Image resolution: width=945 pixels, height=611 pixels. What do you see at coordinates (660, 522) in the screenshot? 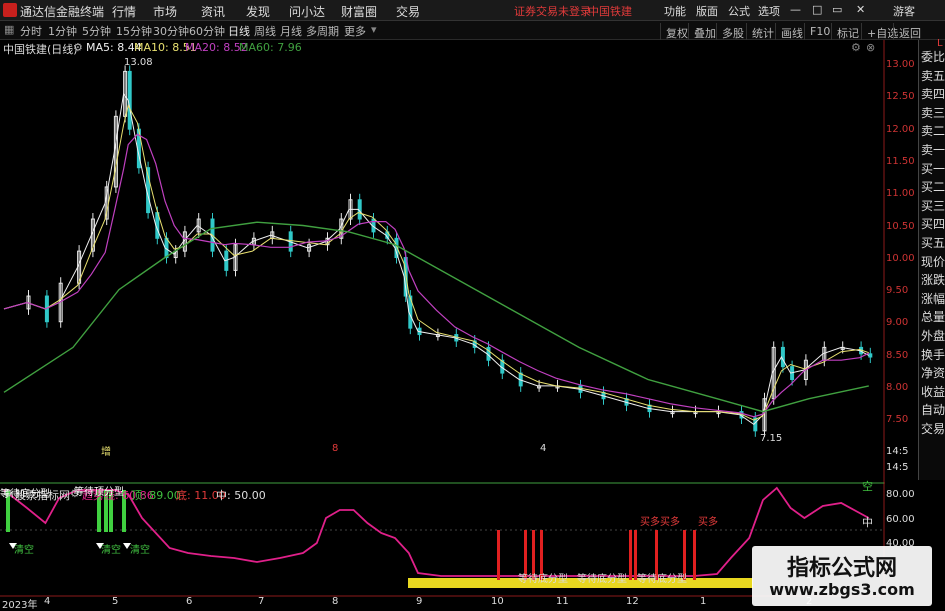
I see `signal-label: 买多买多` at bounding box center [660, 522].